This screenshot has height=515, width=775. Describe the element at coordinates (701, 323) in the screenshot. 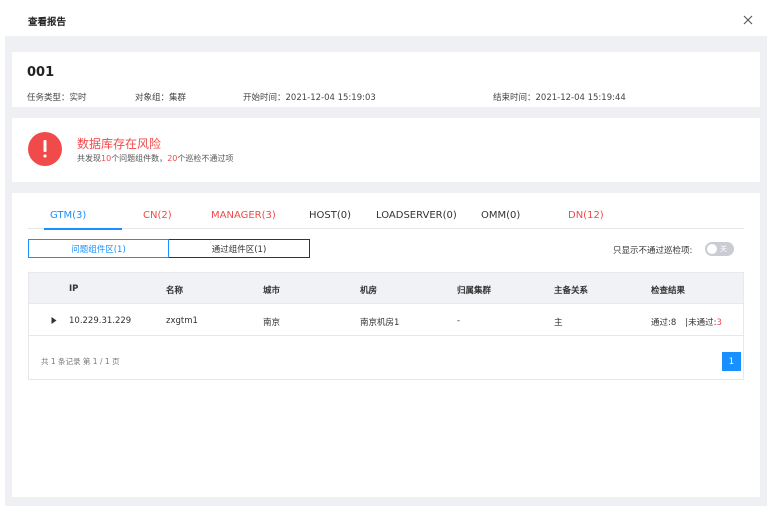

I see `fail-label: |未通过:` at that location.